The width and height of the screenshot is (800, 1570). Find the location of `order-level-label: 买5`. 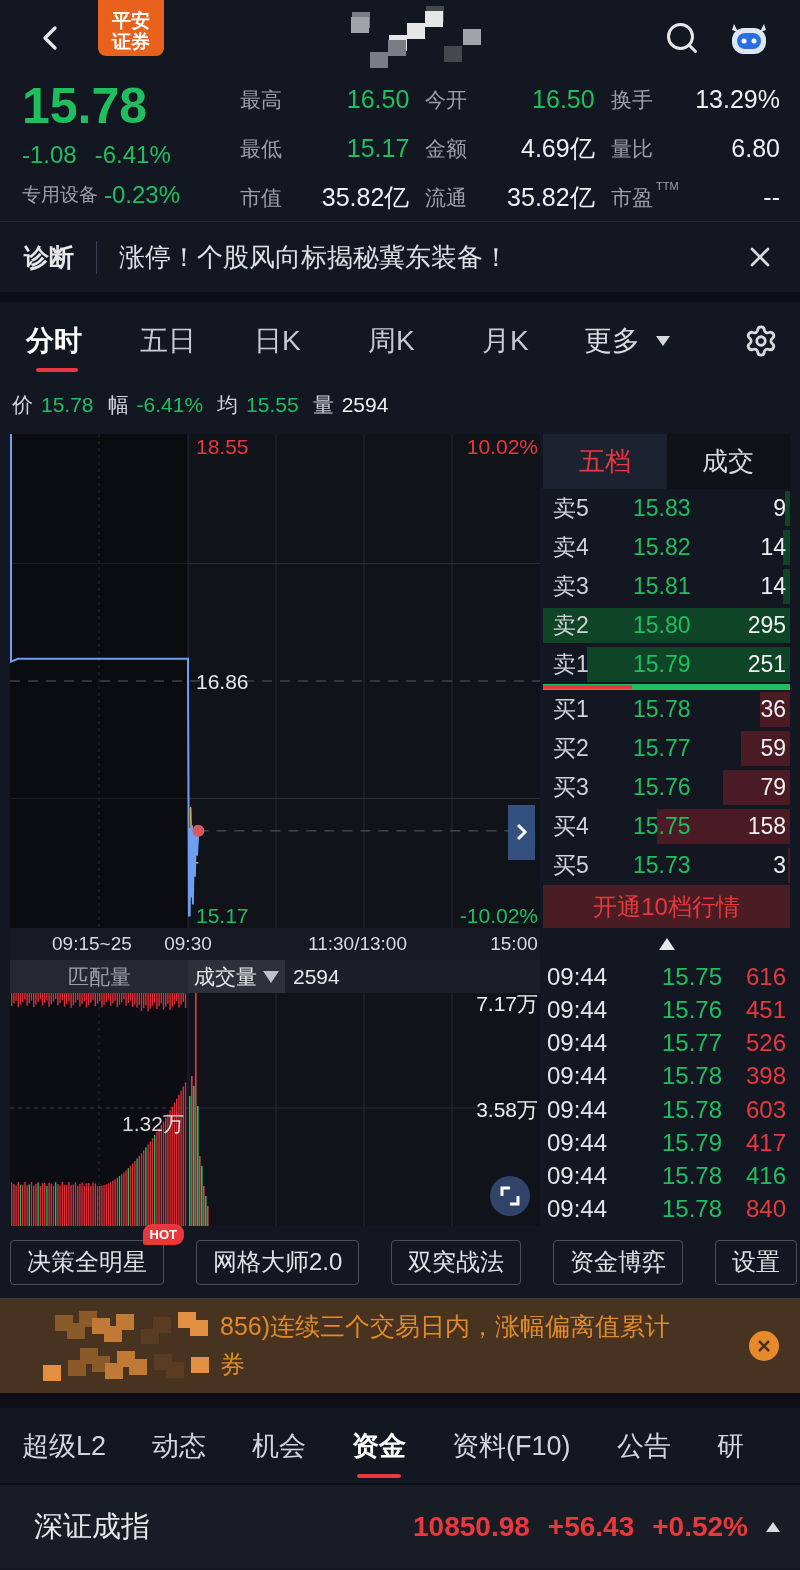

order-level-label: 买5 is located at coordinates (571, 865).